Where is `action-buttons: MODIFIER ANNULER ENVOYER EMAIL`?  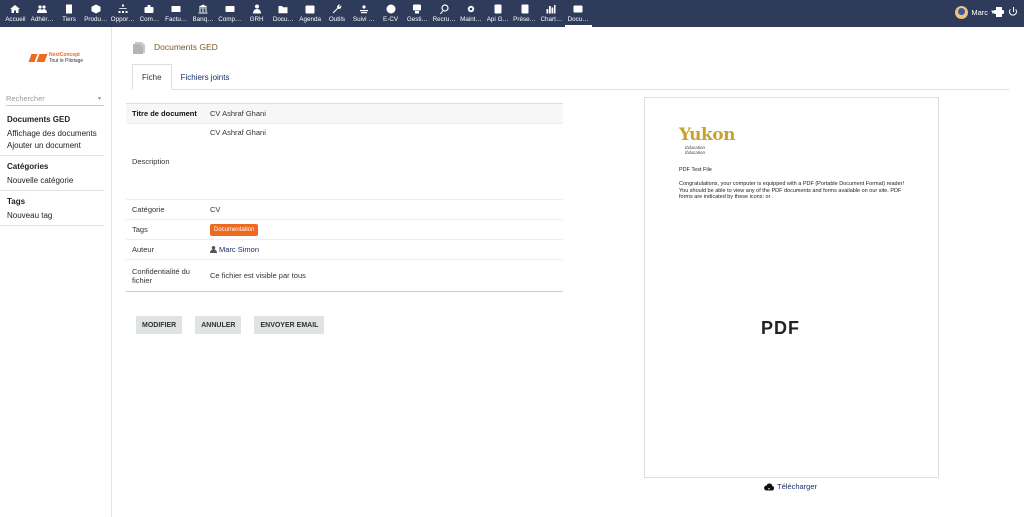
action-buttons: MODIFIER ANNULER ENVOYER EMAIL is located at coordinates (230, 325).